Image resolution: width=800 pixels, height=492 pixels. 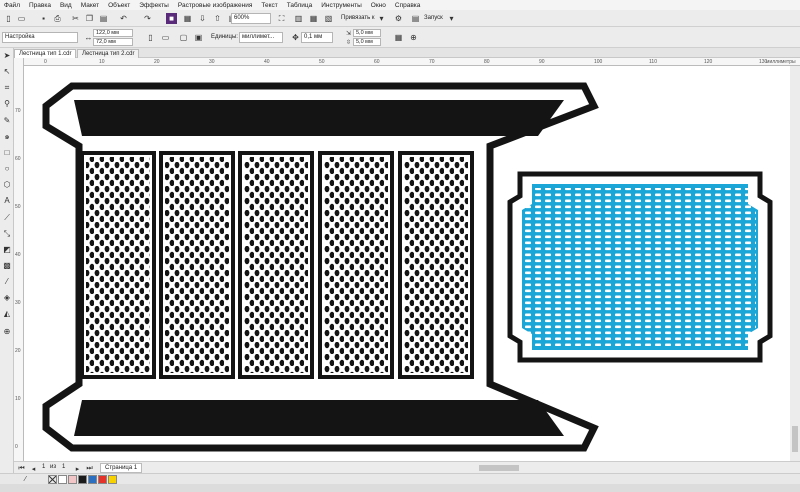 What do you see at coordinates (198, 37) in the screenshot?
I see `current-page-icon: ▣` at bounding box center [198, 37].